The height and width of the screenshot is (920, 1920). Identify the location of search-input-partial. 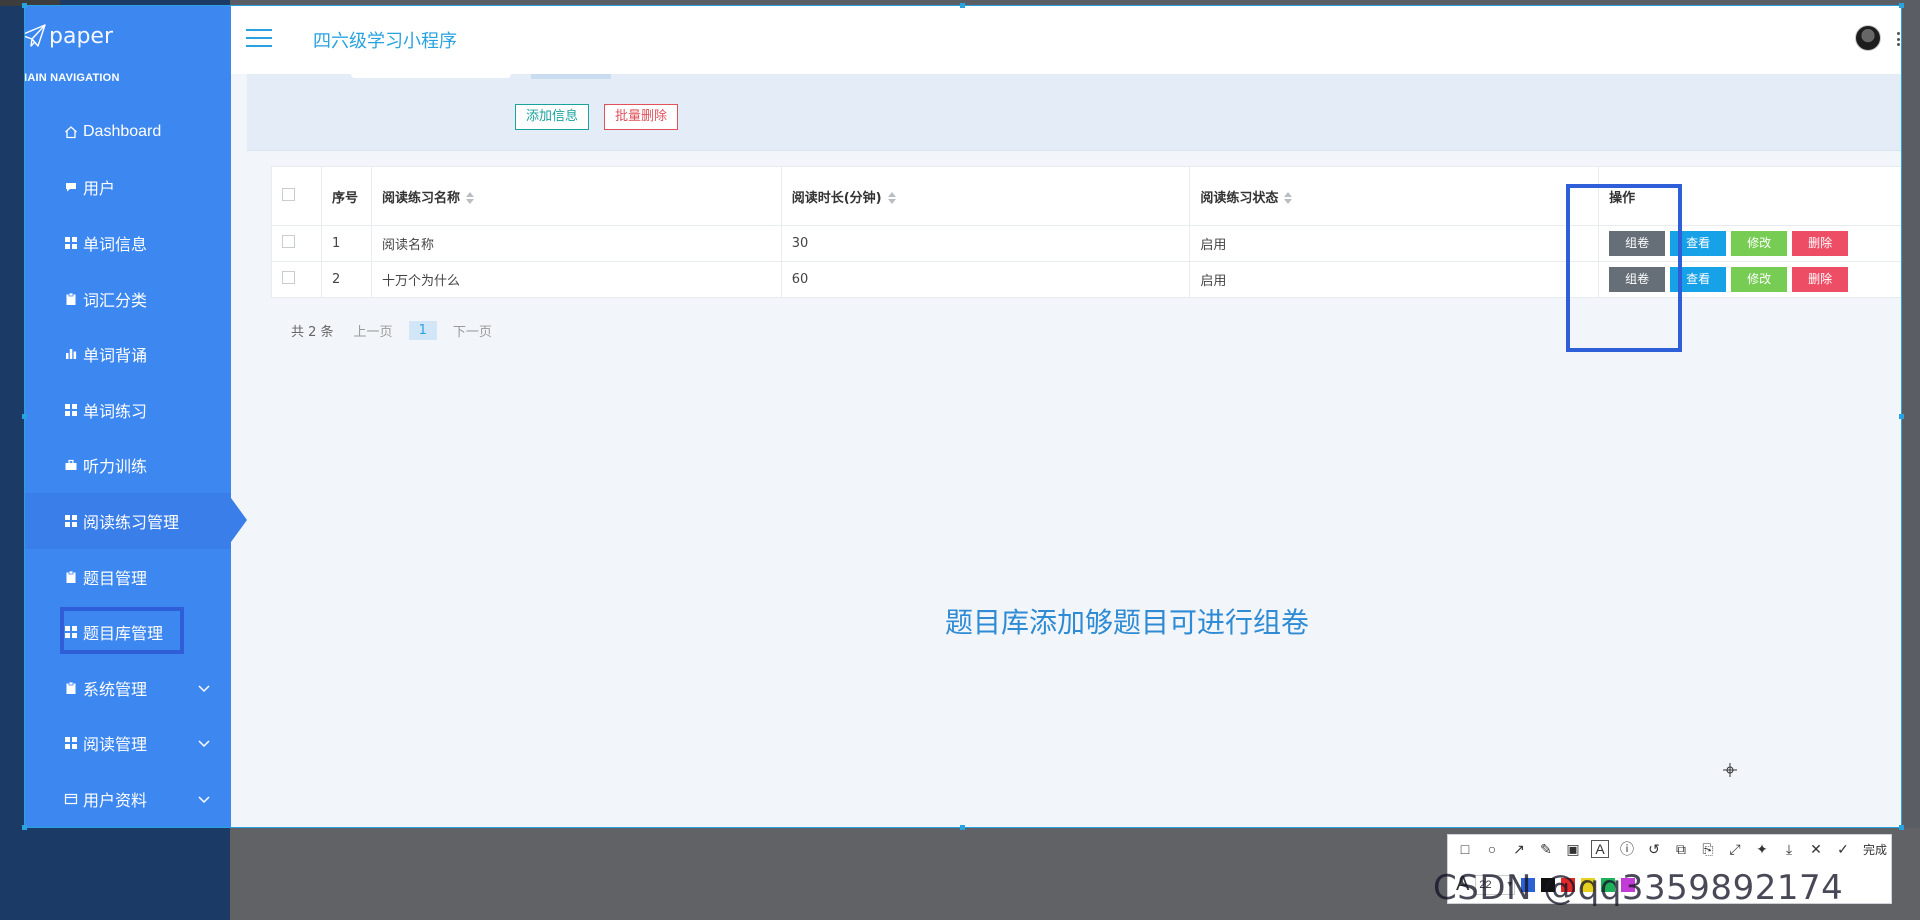
(431, 76).